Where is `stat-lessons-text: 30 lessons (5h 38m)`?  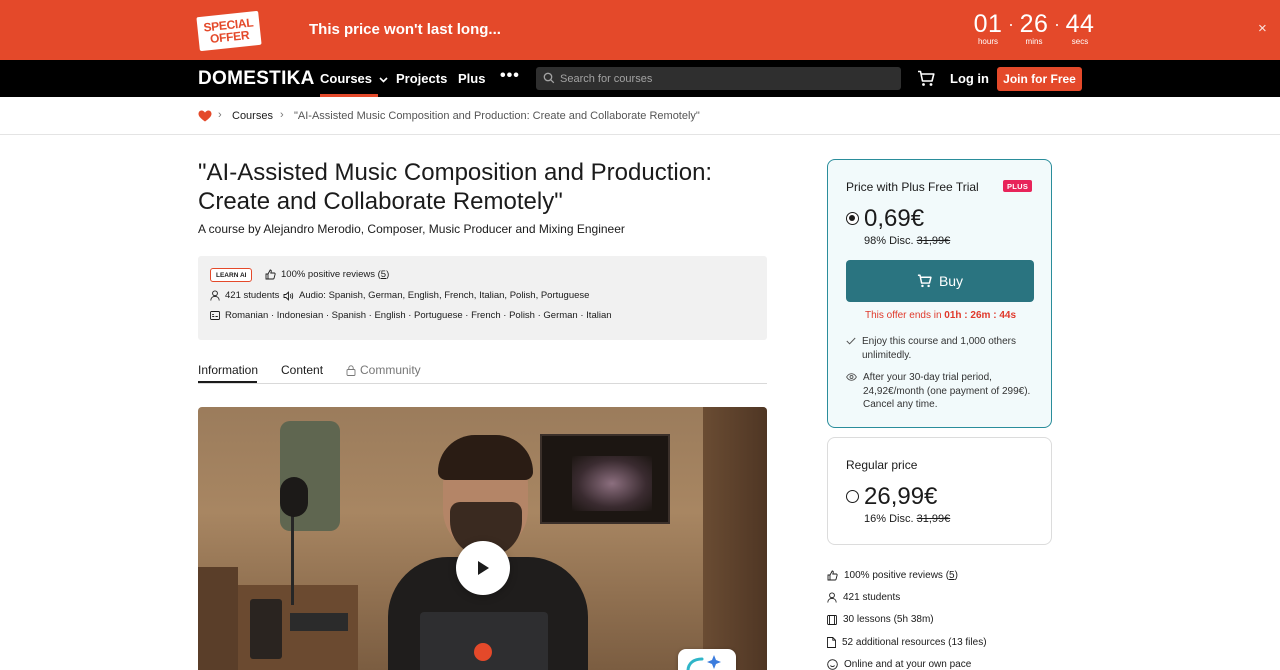 stat-lessons-text: 30 lessons (5h 38m) is located at coordinates (888, 619).